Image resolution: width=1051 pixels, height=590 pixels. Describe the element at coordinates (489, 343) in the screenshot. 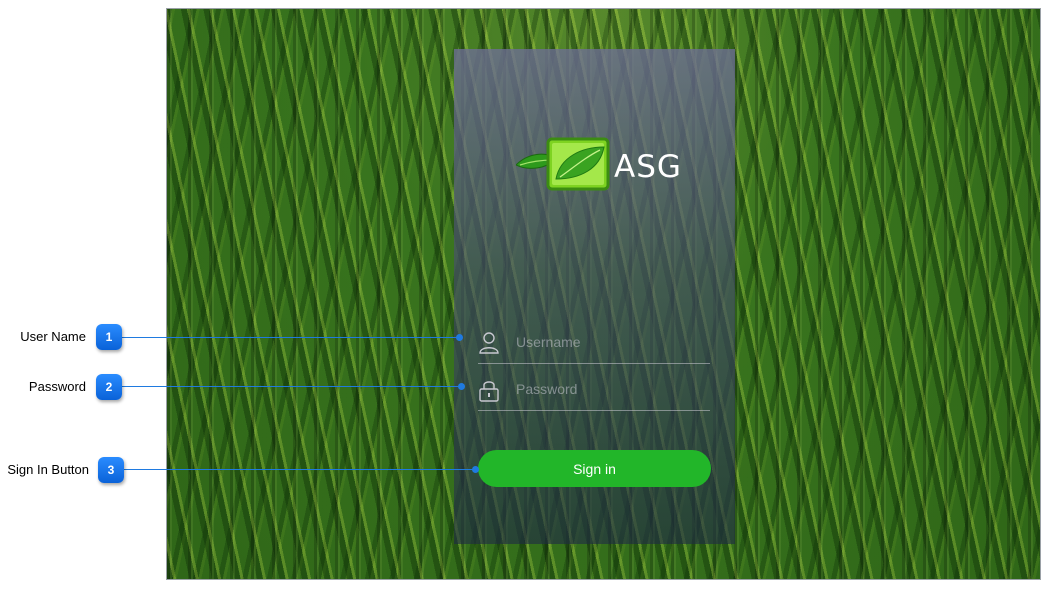

I see `user-icon` at that location.